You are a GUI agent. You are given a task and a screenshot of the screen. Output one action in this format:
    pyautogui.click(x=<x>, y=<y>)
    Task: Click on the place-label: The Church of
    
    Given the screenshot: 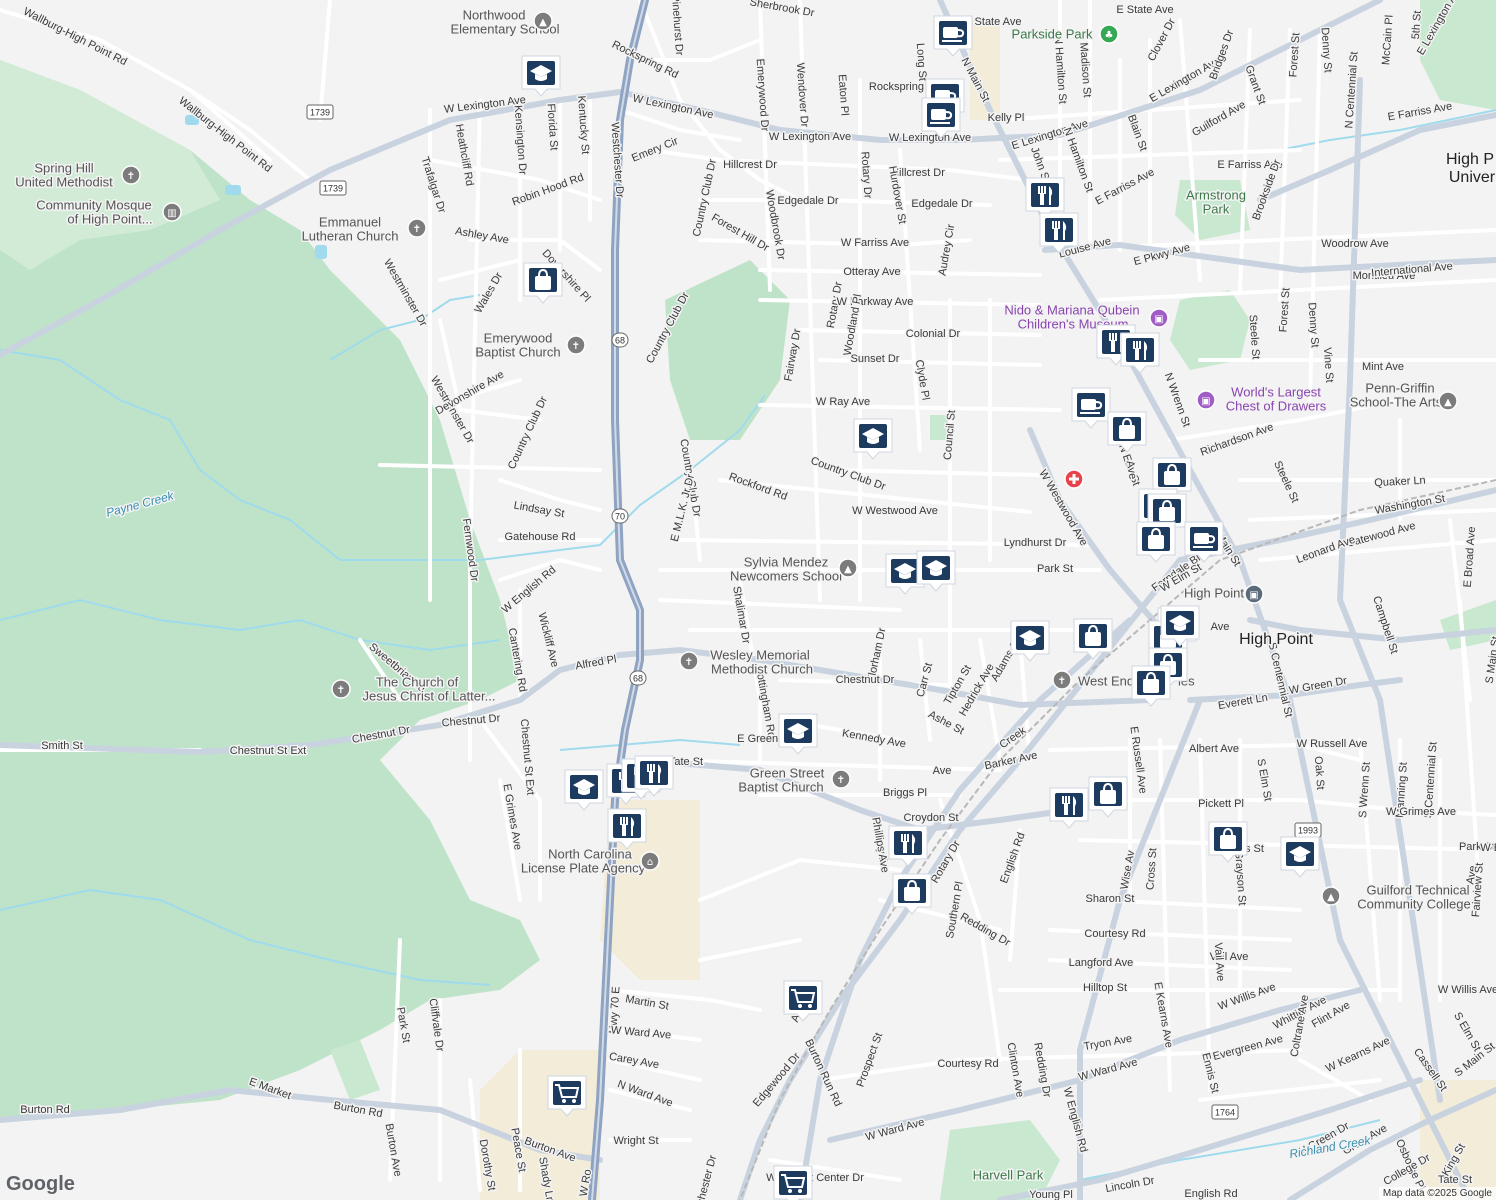 What is the action you would take?
    pyautogui.click(x=417, y=682)
    